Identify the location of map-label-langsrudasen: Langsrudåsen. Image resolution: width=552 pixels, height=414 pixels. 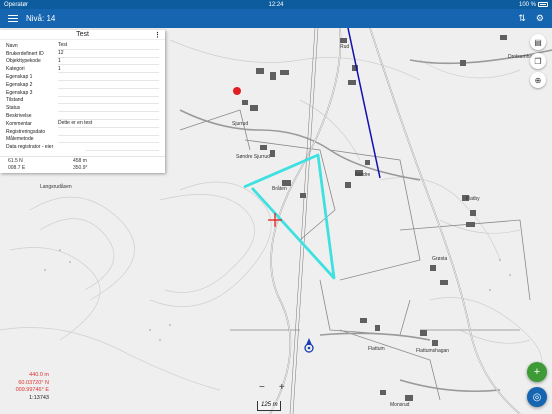
(56, 186).